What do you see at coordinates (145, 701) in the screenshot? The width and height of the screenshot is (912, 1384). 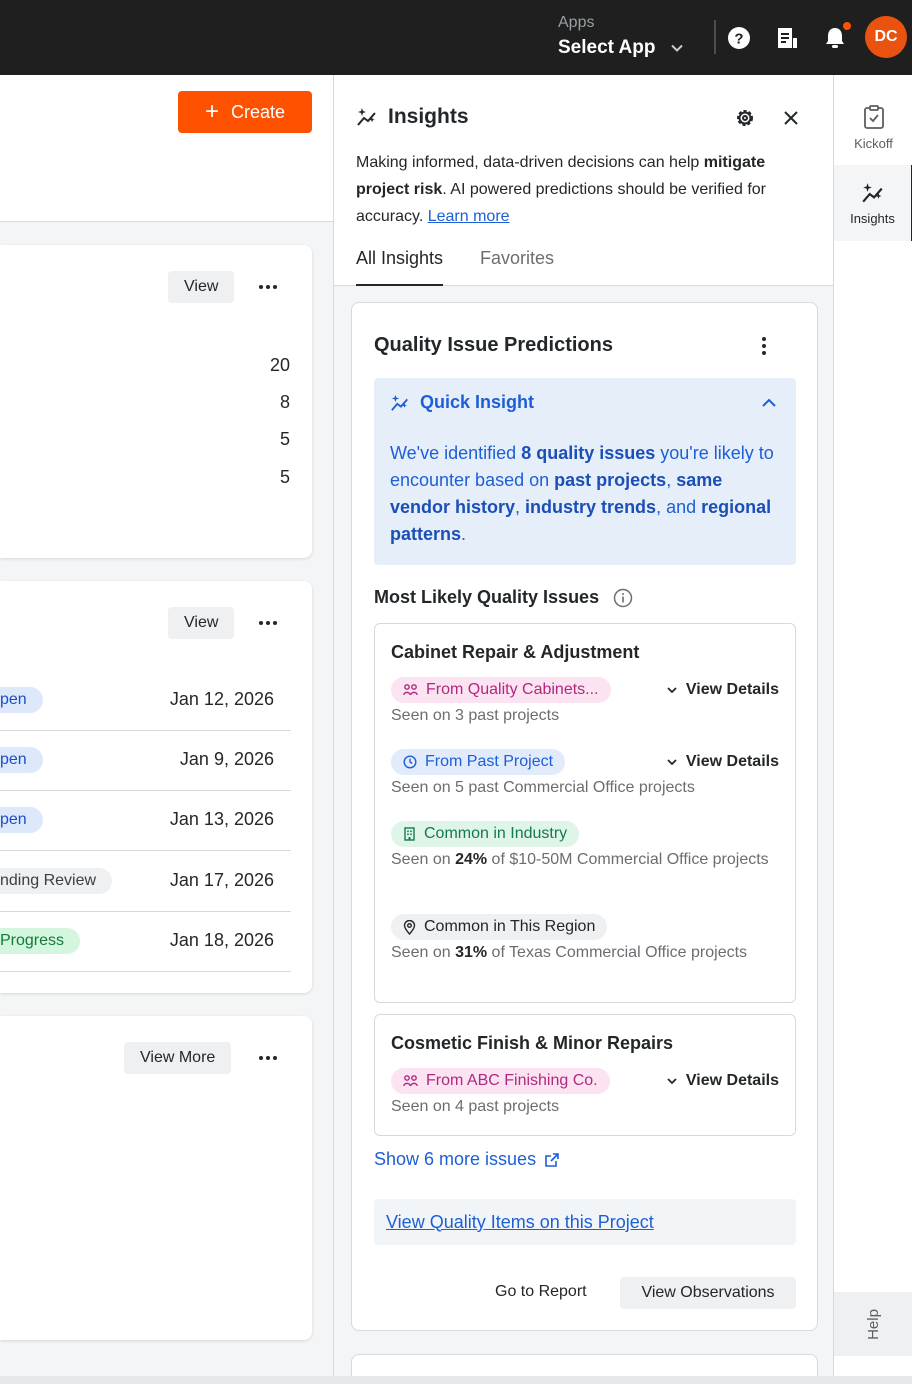 I see `table-row: pen Jan 12, 2026` at bounding box center [145, 701].